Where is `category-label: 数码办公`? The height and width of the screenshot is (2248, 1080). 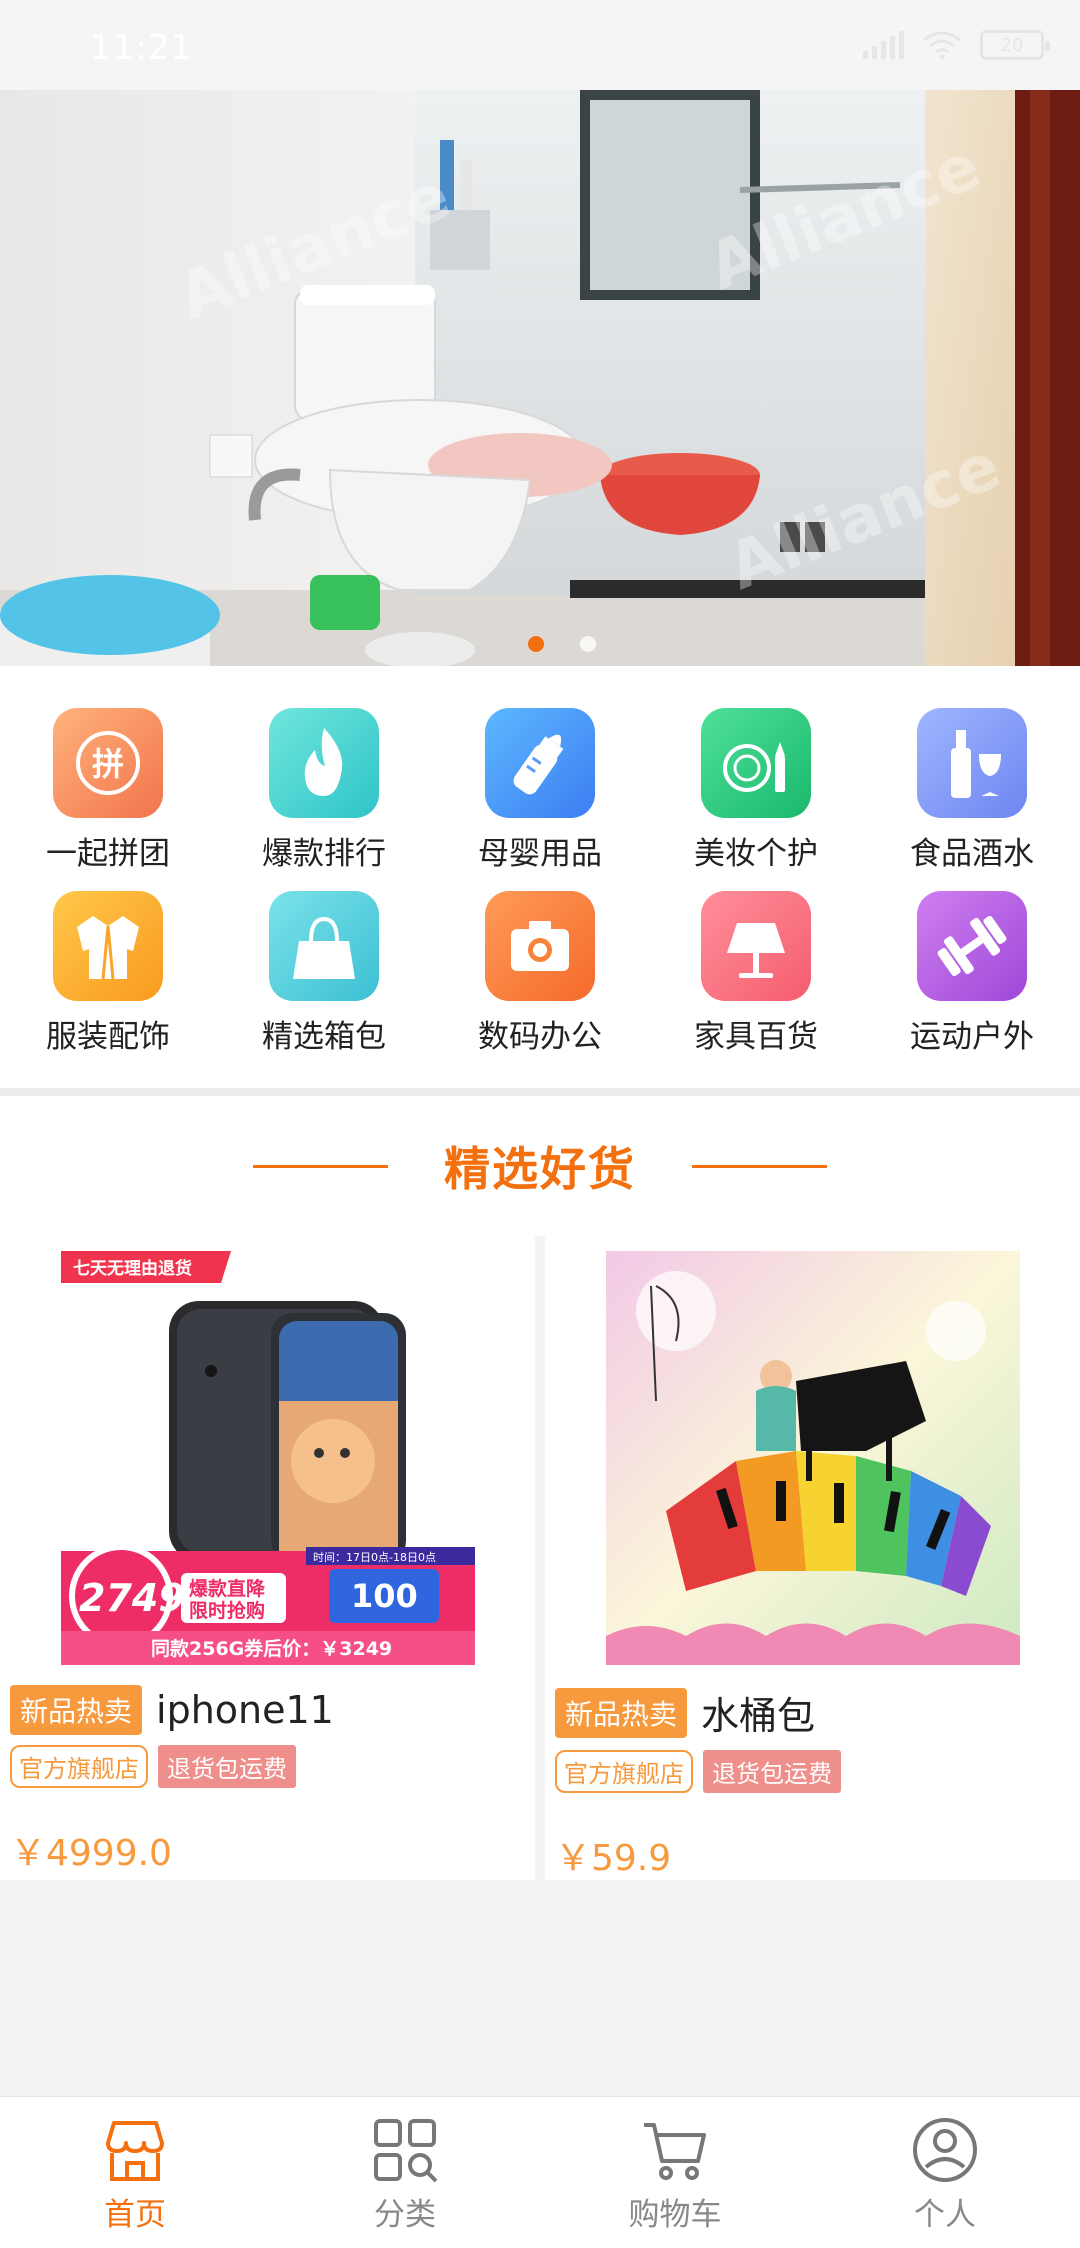 category-label: 数码办公 is located at coordinates (540, 1037).